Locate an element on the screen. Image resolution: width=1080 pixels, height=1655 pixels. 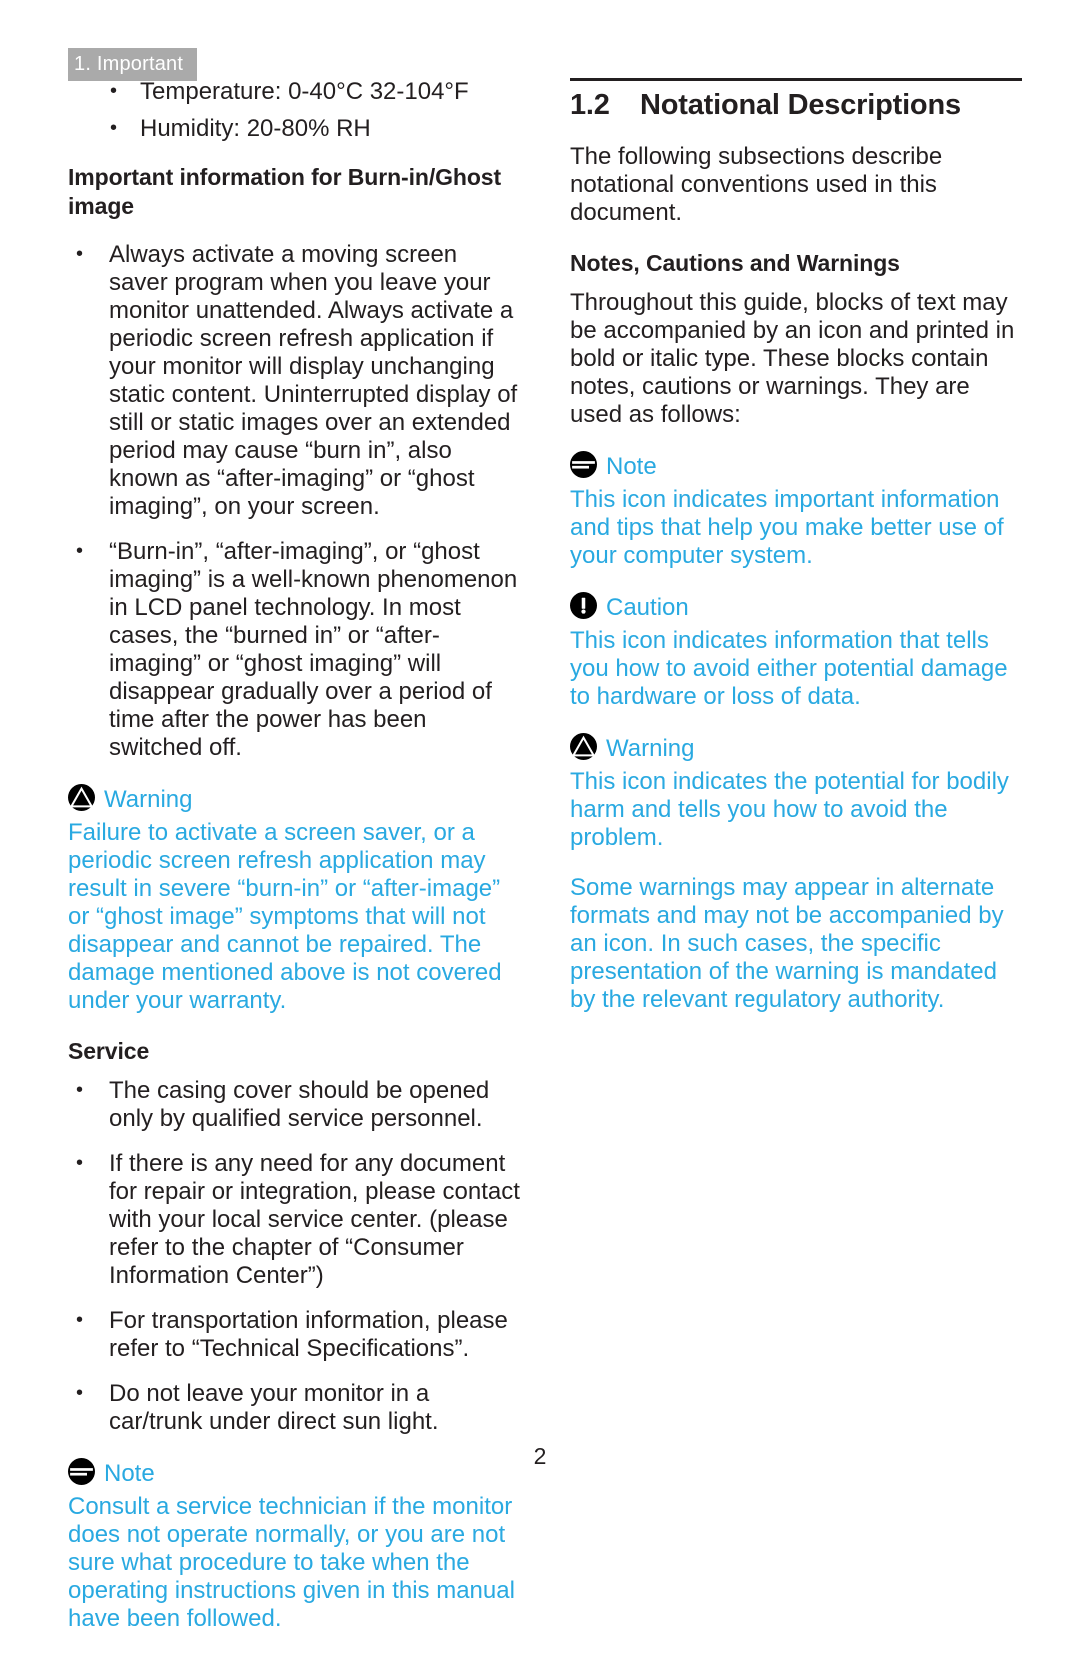
section-title-text: Notational Descriptions is located at coordinates (800, 105).